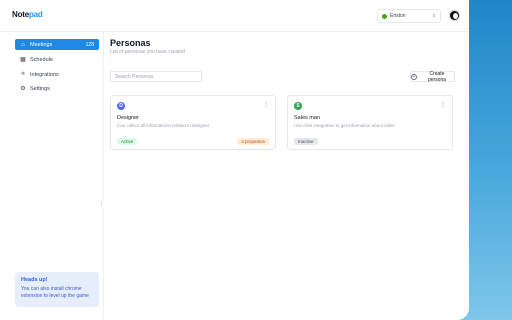 The image size is (512, 320). Describe the element at coordinates (23, 60) in the screenshot. I see `calendar-icon: ▦` at that location.